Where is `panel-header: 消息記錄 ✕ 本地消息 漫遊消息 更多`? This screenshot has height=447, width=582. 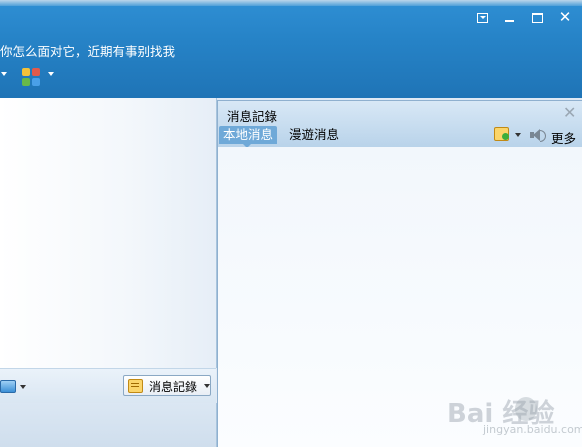 panel-header: 消息記錄 ✕ 本地消息 漫遊消息 更多 is located at coordinates (400, 124).